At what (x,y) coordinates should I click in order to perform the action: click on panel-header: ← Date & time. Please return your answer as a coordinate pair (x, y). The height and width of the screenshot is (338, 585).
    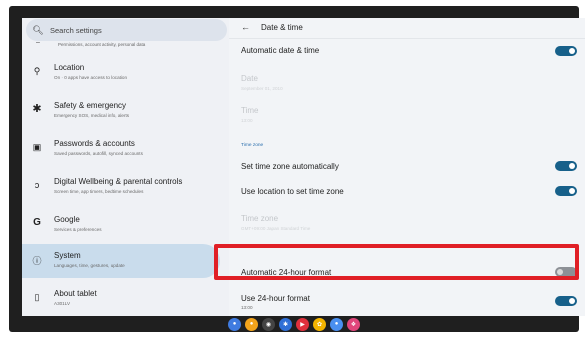
    Looking at the image, I should click on (407, 28).